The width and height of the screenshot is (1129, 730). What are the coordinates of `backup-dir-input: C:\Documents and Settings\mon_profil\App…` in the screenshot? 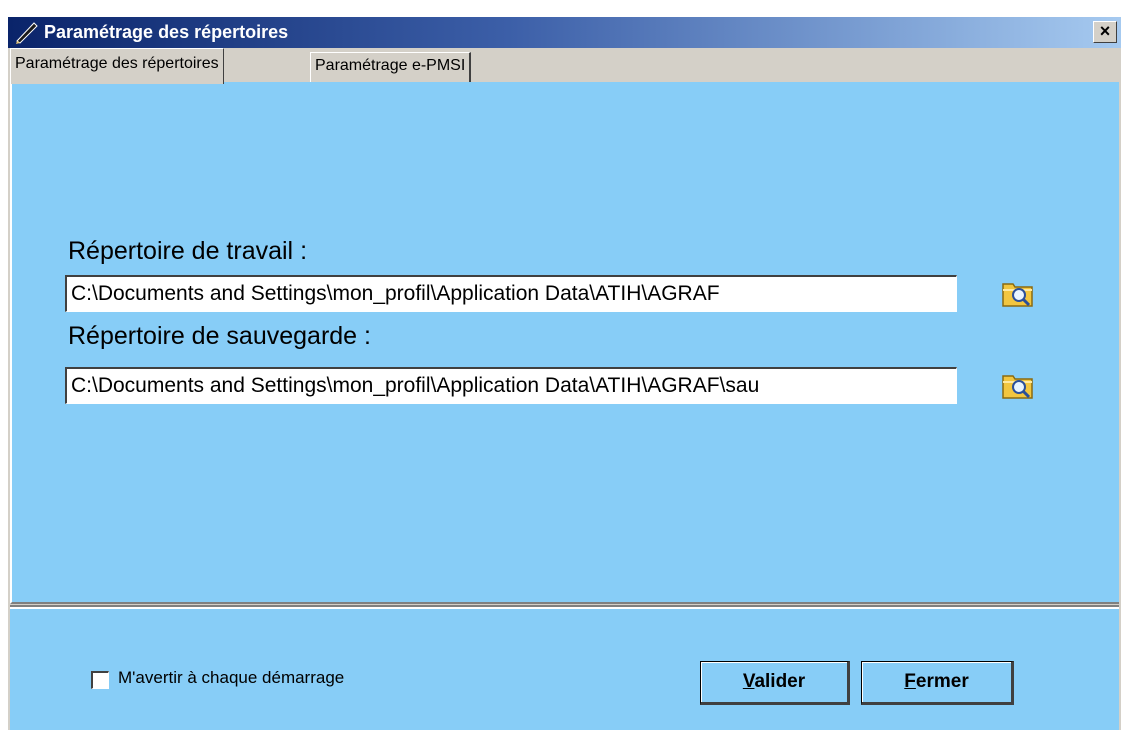 It's located at (511, 385).